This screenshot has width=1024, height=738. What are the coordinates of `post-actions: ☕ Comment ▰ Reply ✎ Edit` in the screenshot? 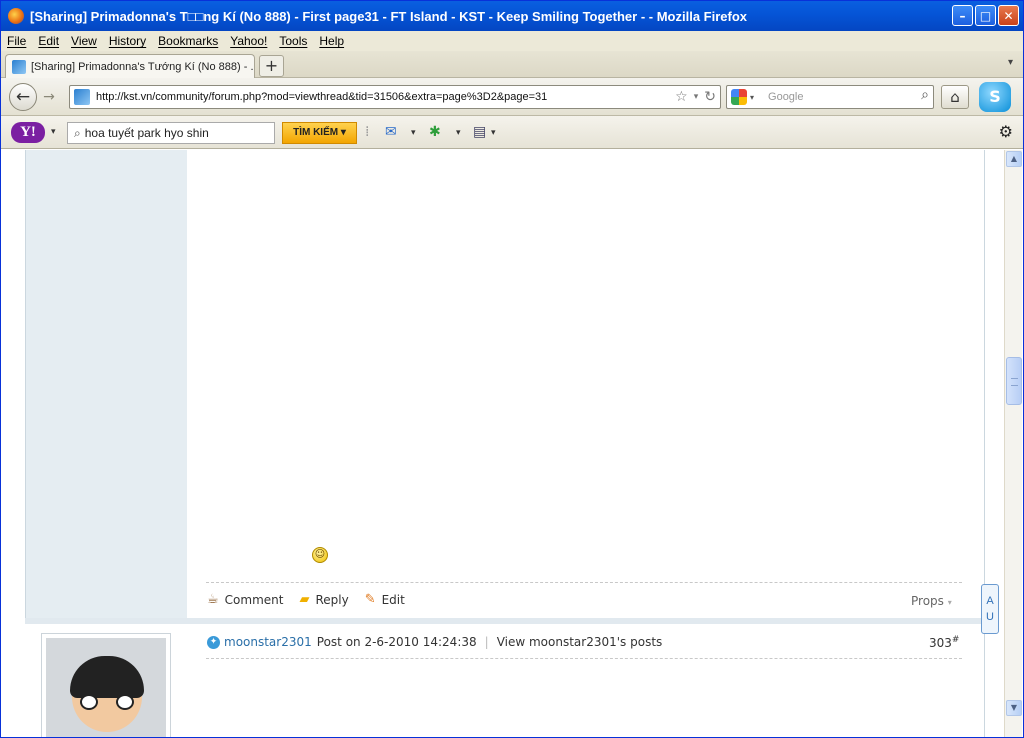 It's located at (314, 599).